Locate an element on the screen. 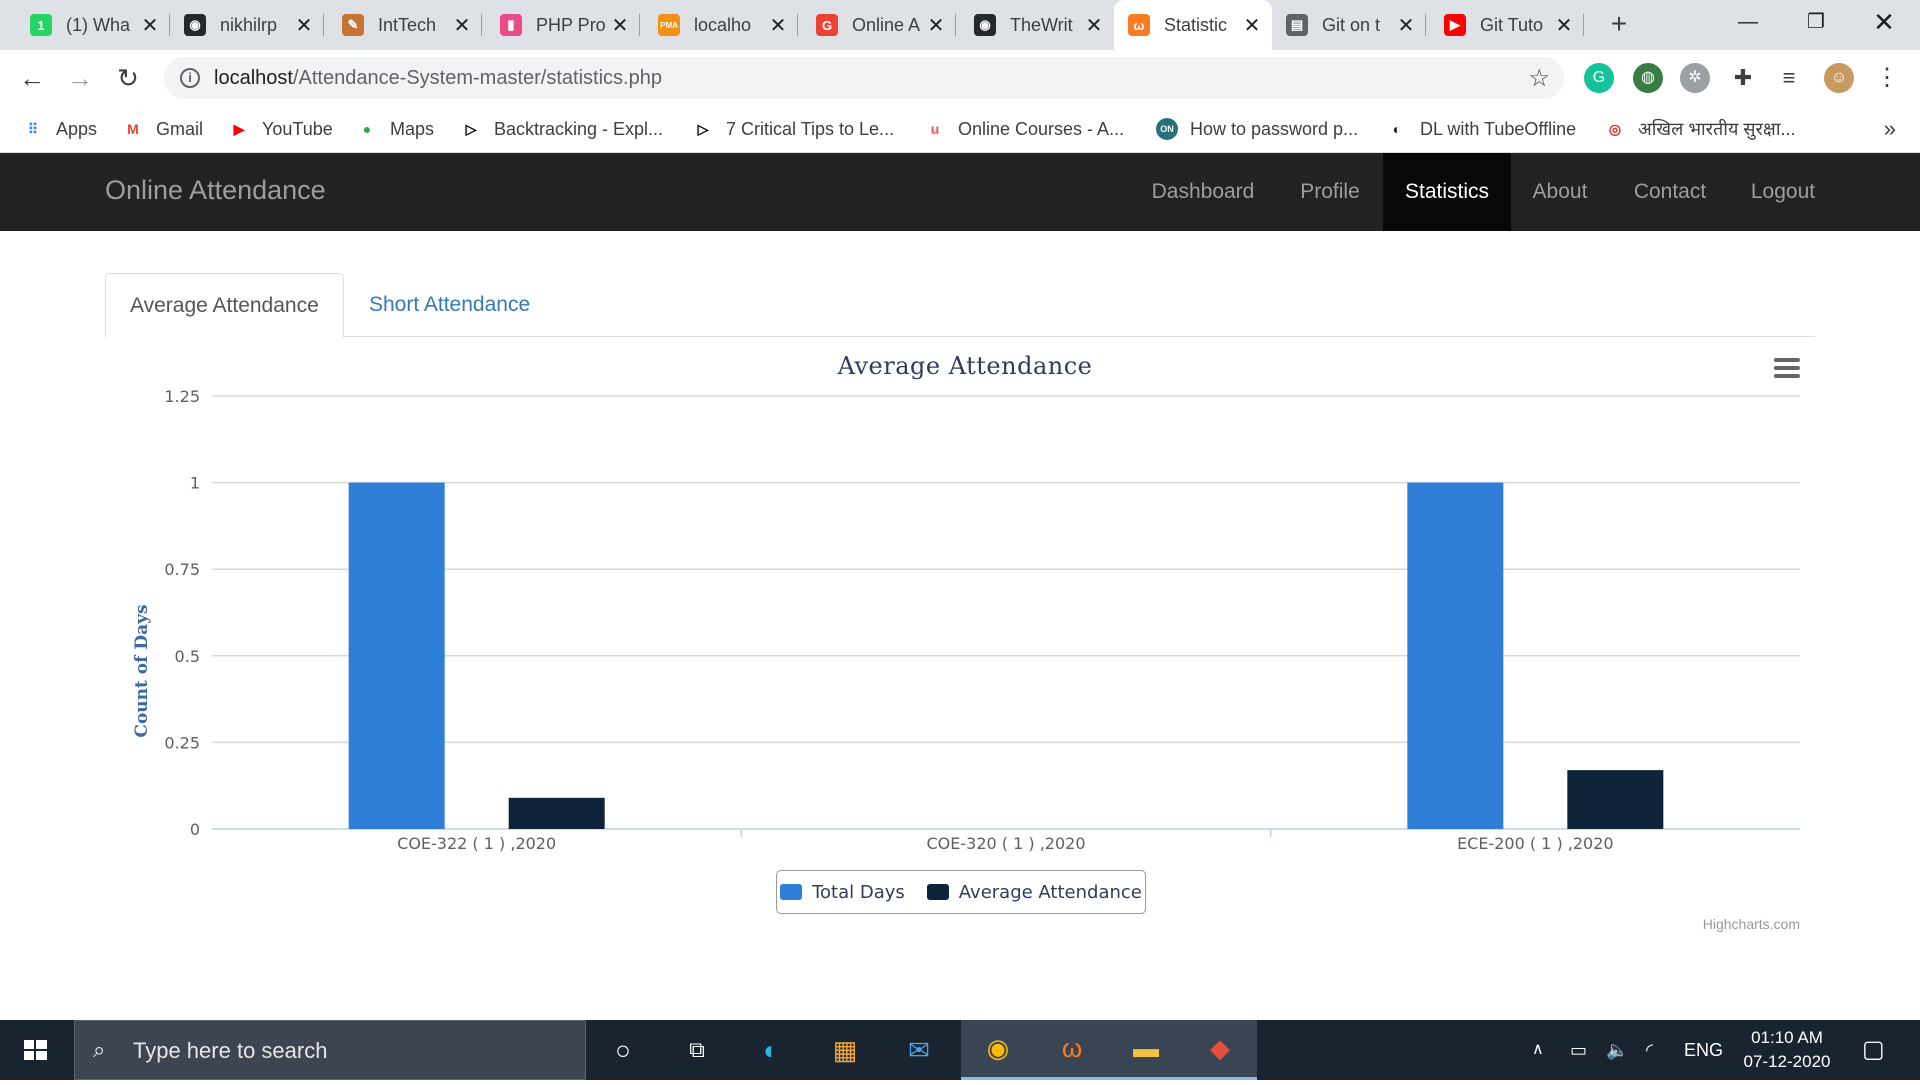  extensions-puzzle-icon: ✚ is located at coordinates (1743, 78).